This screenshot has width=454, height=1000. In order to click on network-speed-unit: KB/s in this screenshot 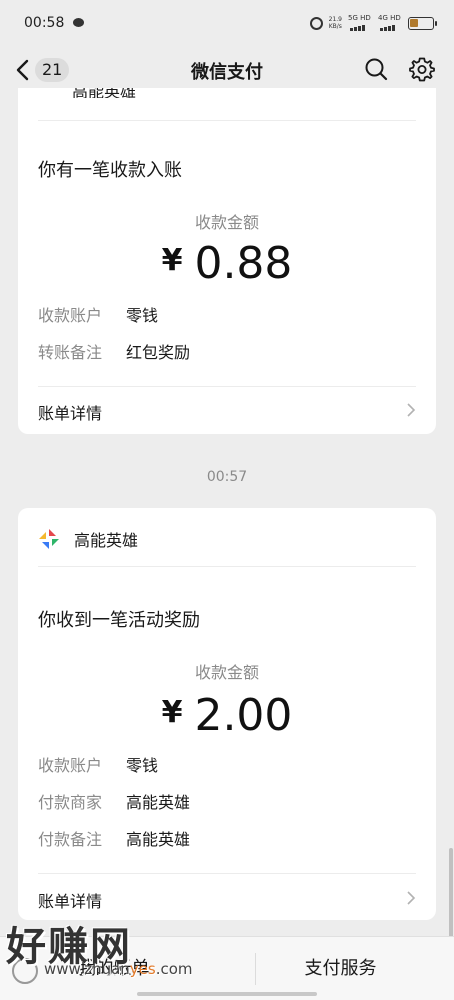, I will do `click(335, 26)`.